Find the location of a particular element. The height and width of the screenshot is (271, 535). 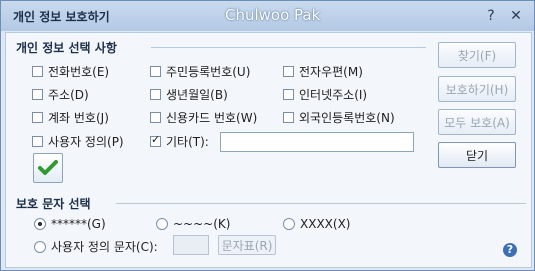

protect-button: 보호하기(H) is located at coordinates (477, 89).